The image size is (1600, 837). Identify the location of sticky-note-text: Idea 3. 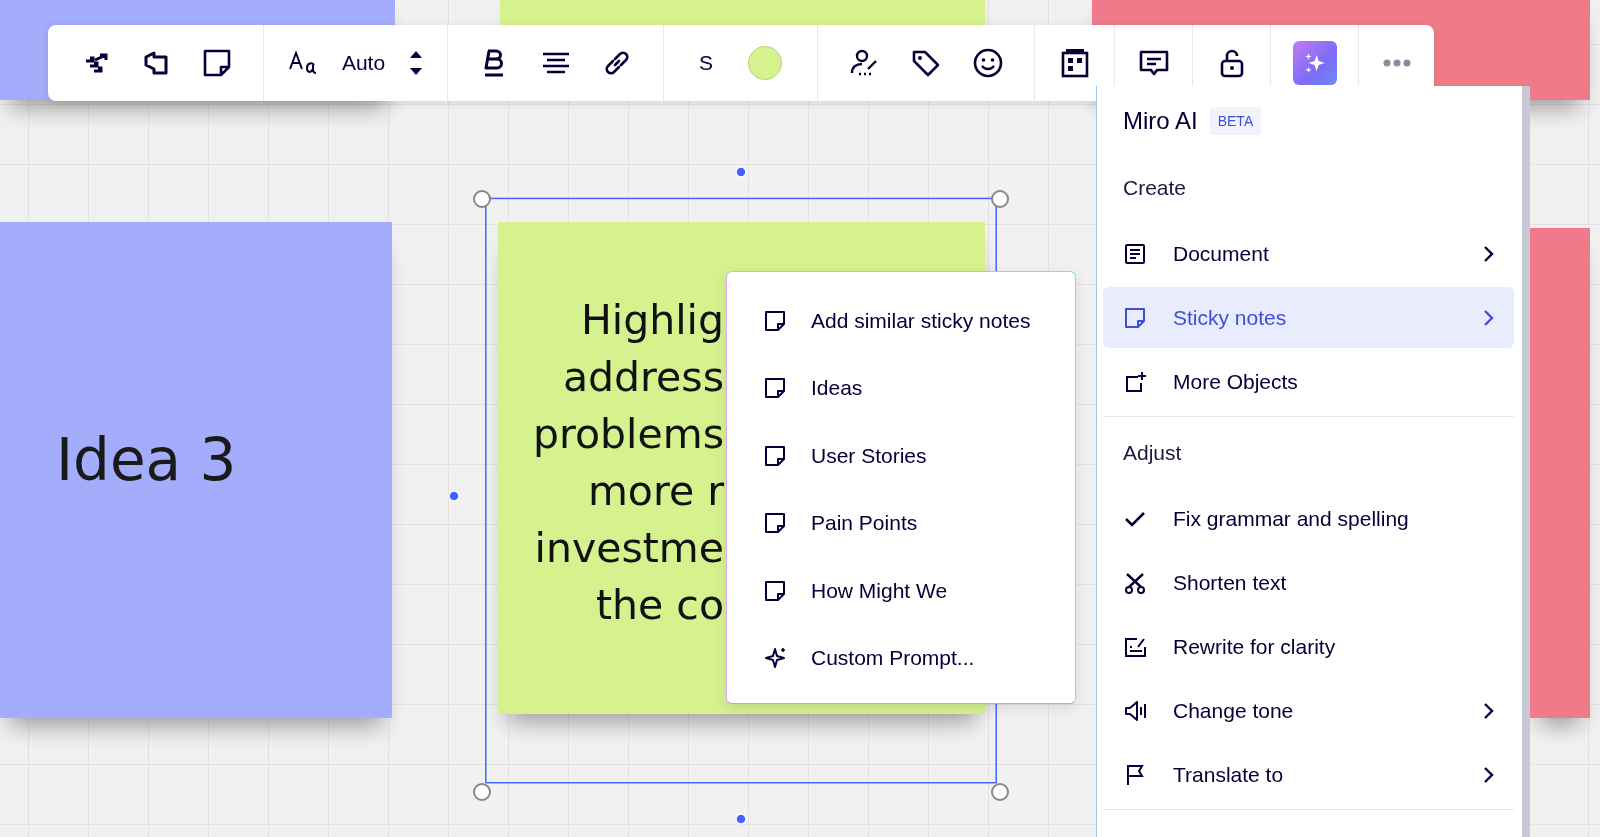
(146, 460).